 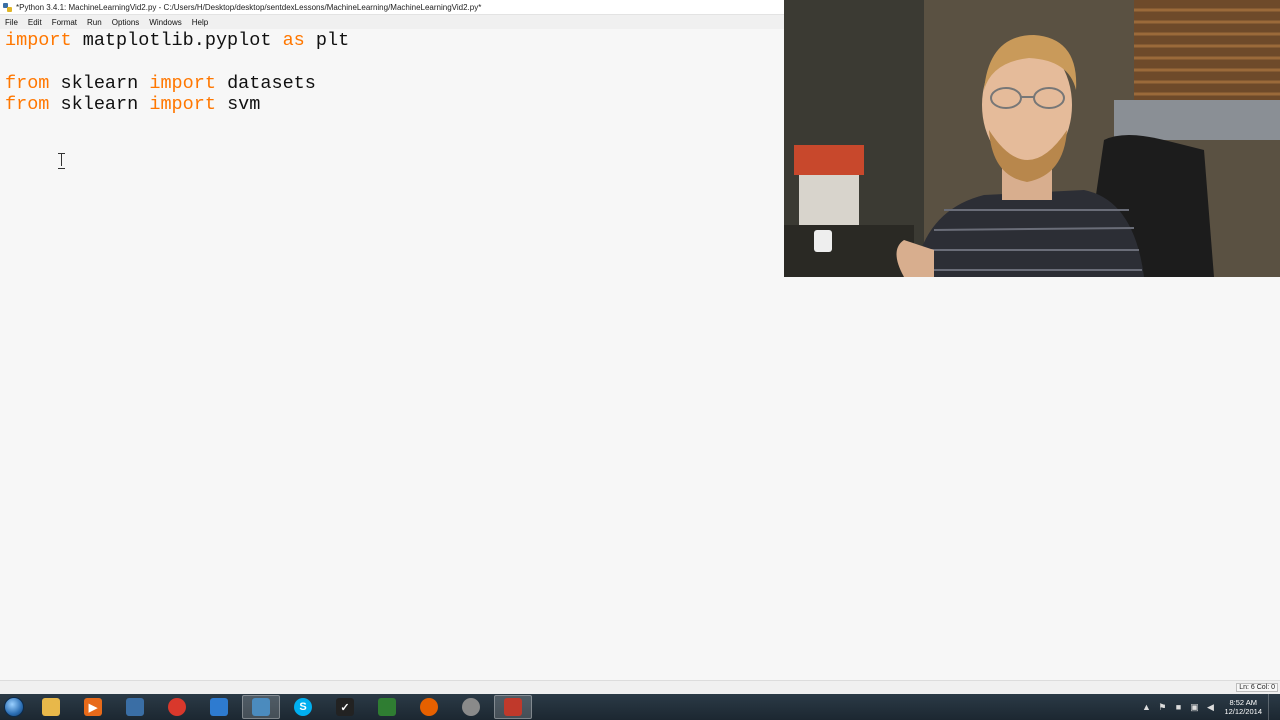 I want to click on menu-help: Help, so click(x=200, y=22).